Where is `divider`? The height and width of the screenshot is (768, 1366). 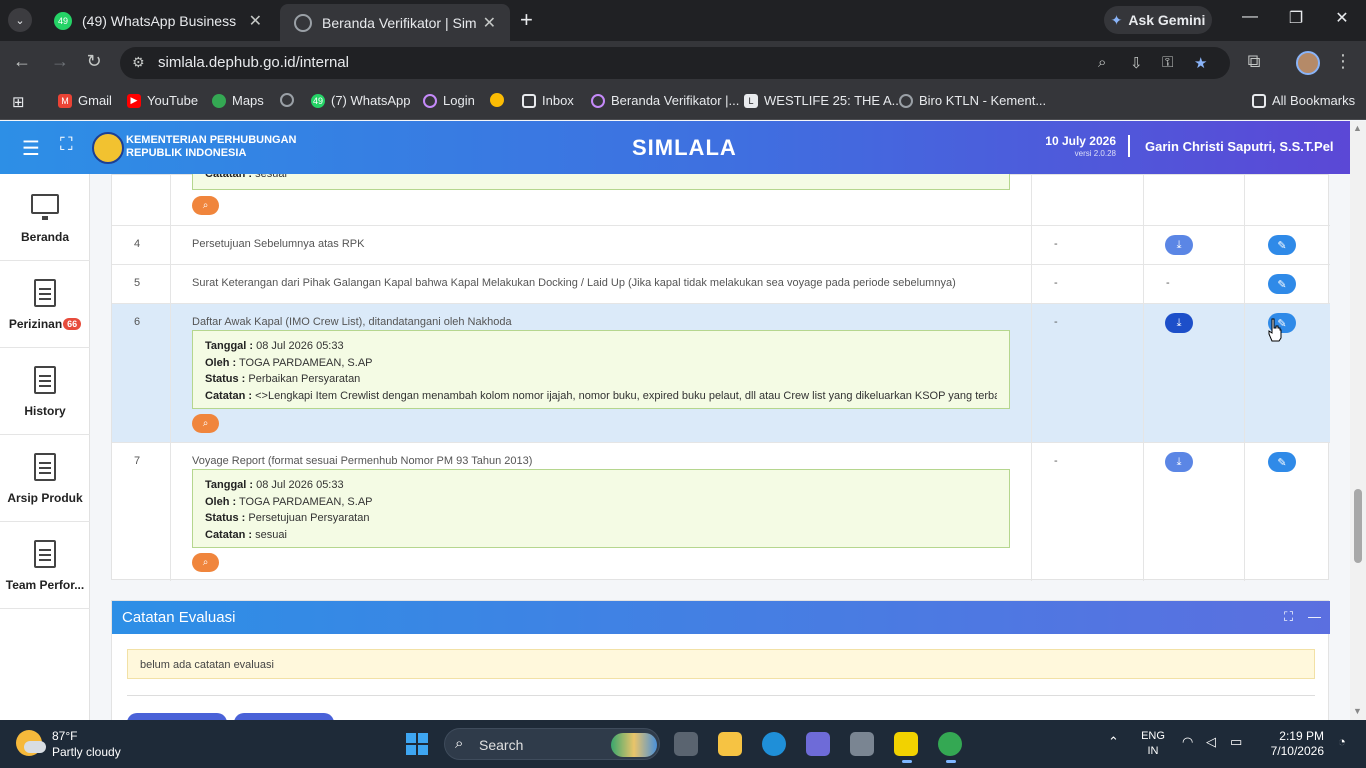 divider is located at coordinates (721, 695).